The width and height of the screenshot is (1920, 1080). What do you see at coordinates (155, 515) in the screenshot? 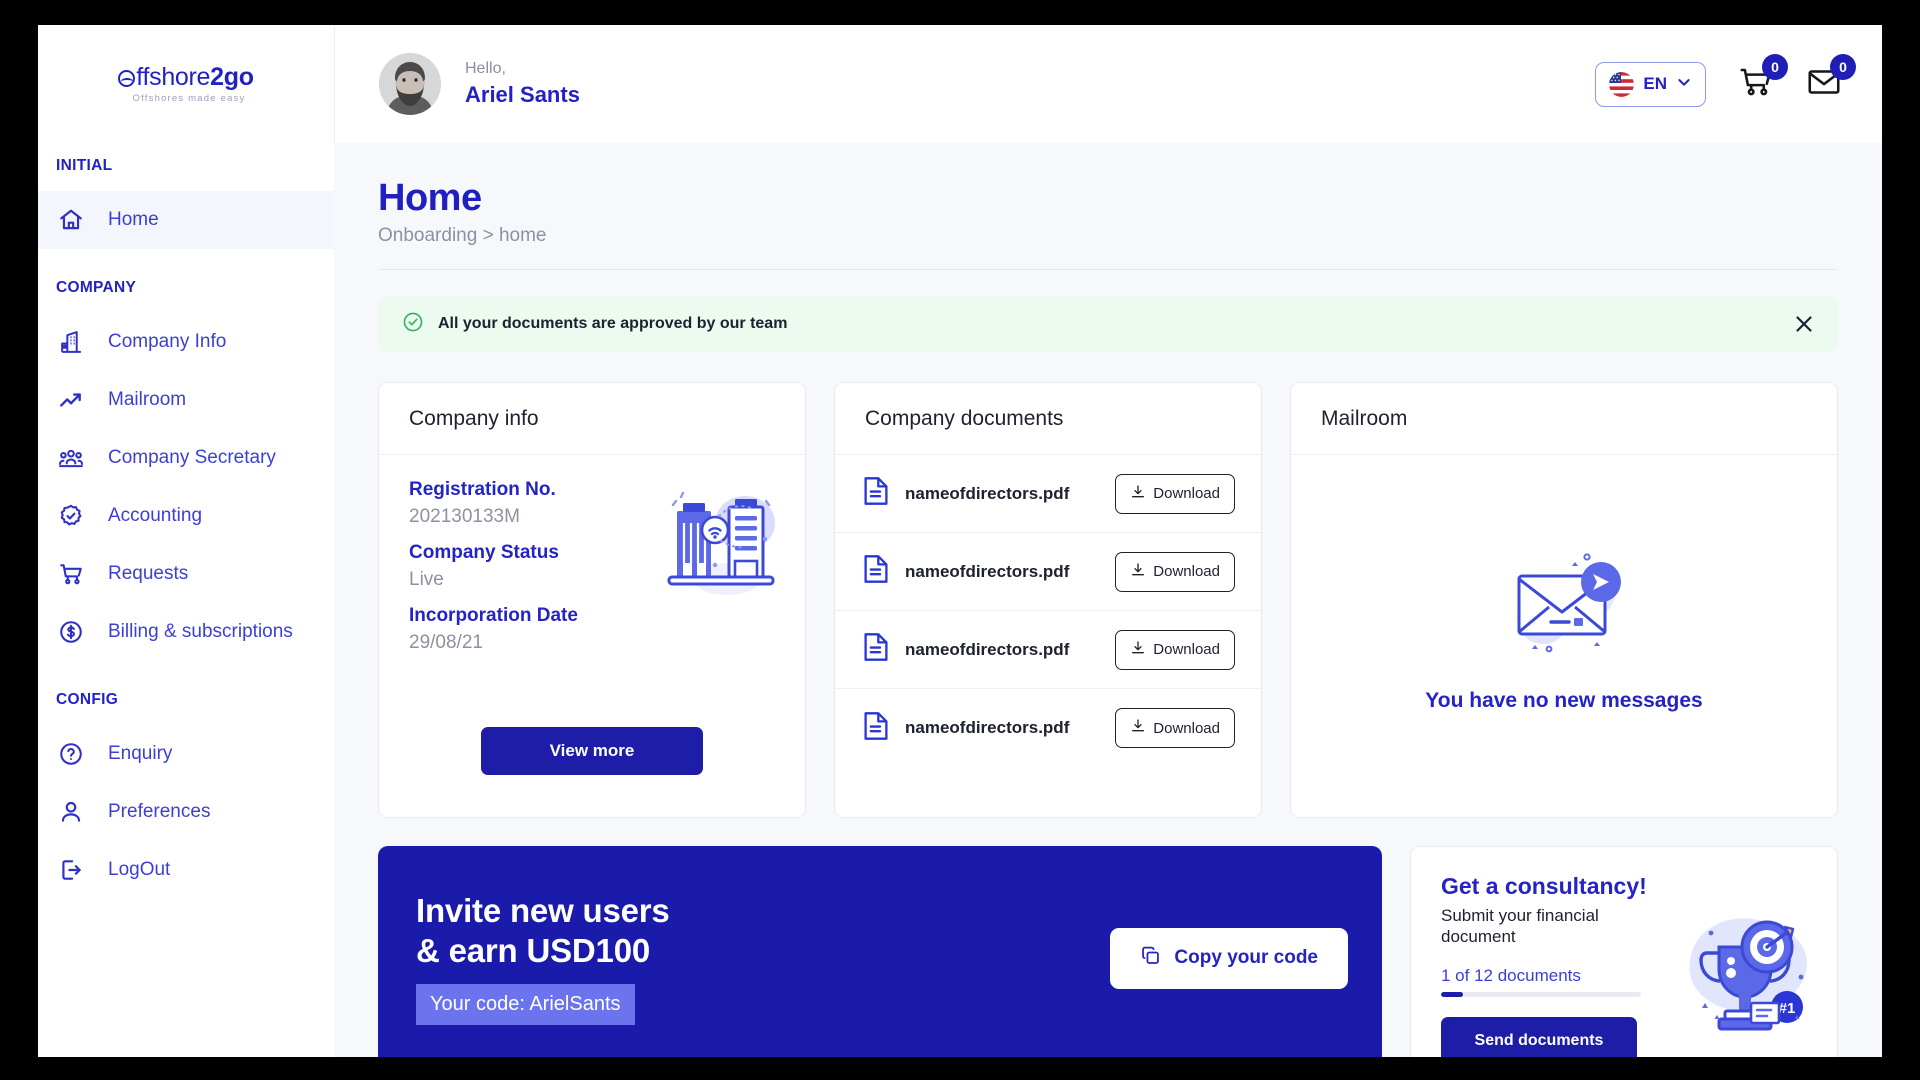
I see `sidebar-item-label: Accounting` at bounding box center [155, 515].